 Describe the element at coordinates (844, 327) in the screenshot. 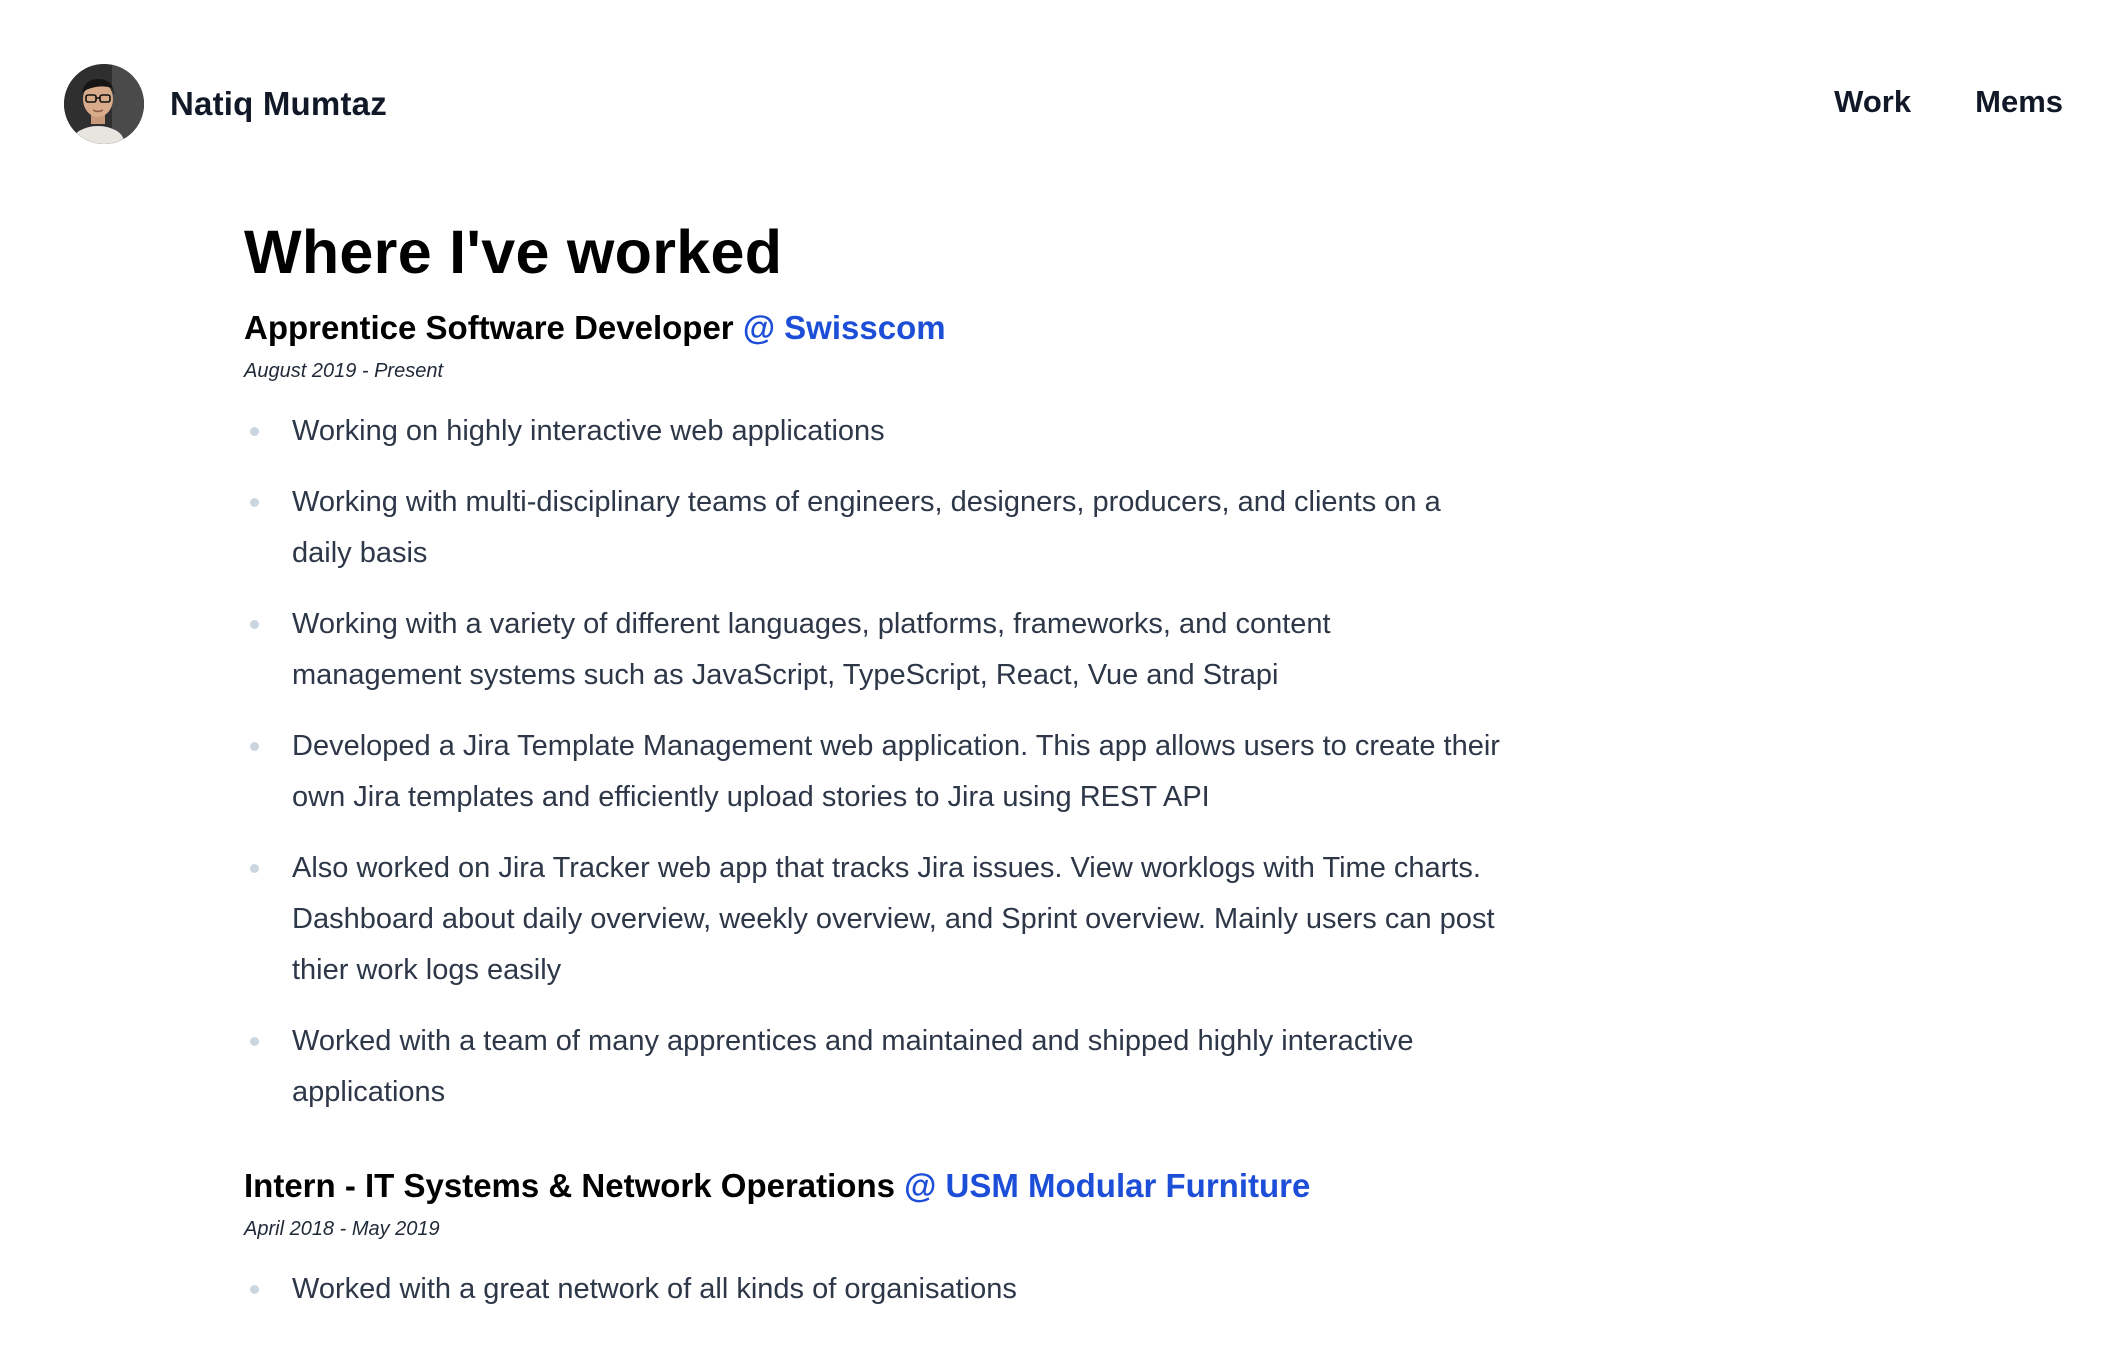

I see `company-link: @ Swisscom` at that location.